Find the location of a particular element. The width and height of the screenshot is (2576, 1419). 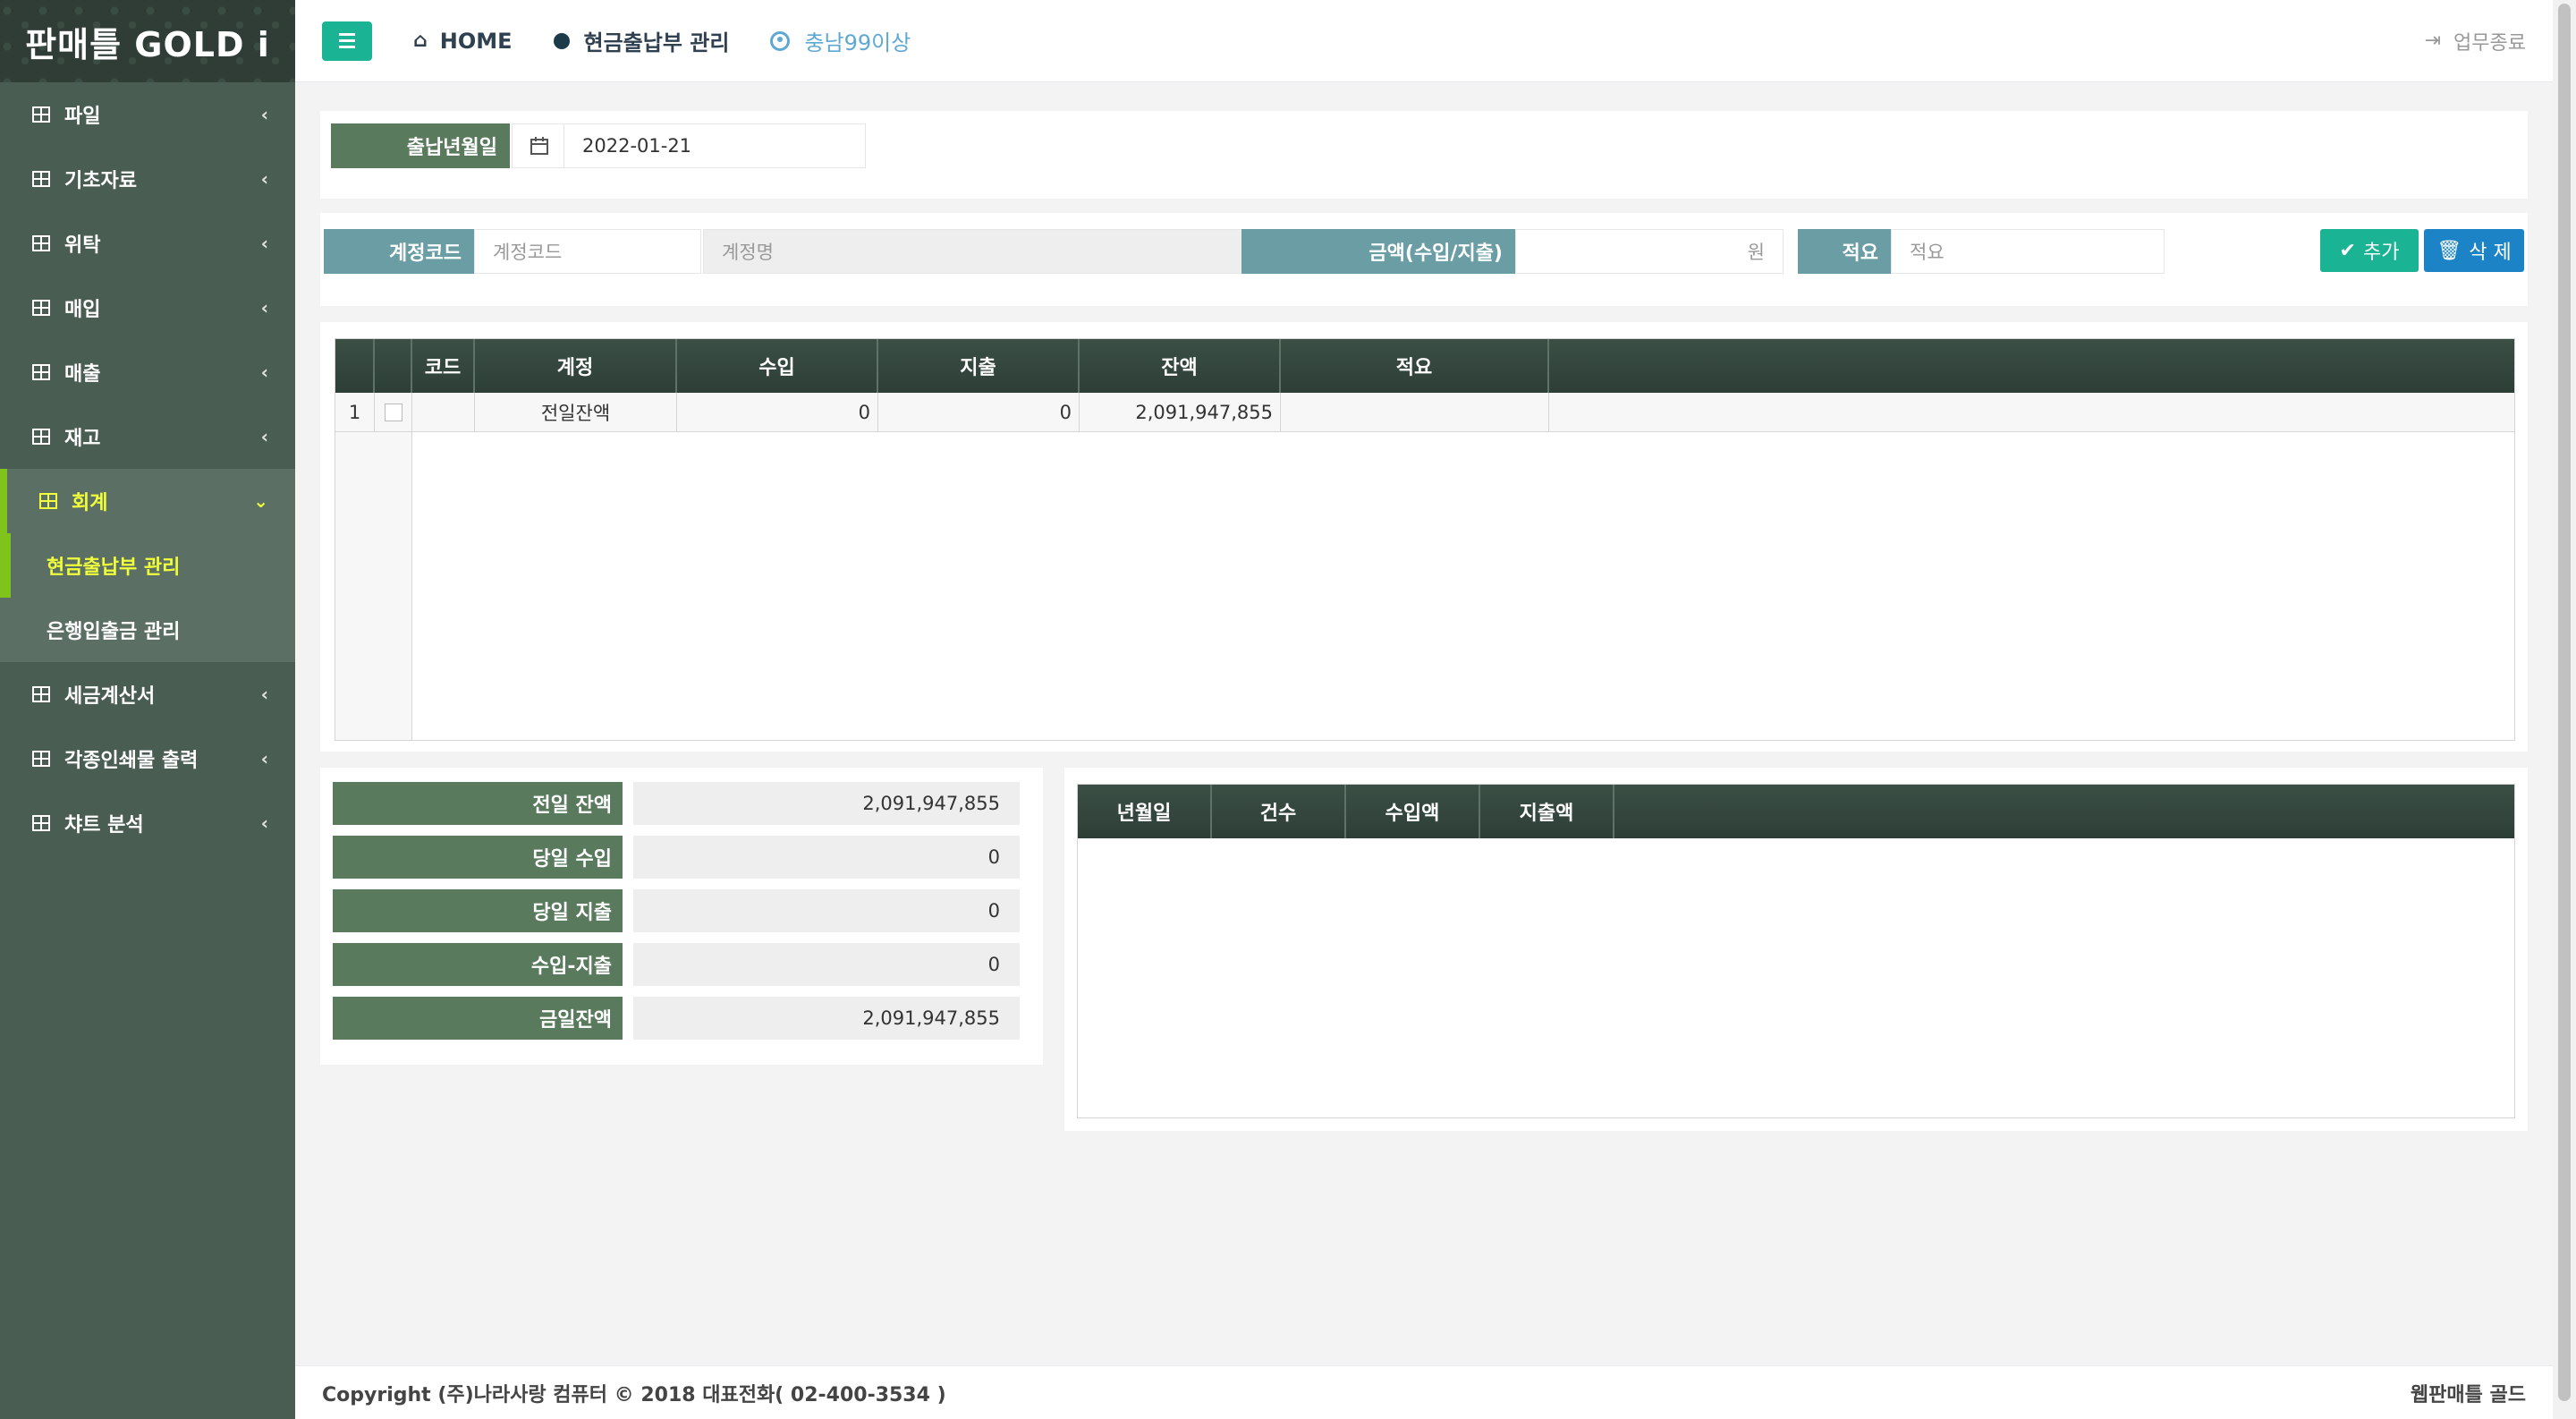

sidebar-item-label: 세금계산서 is located at coordinates (110, 696).